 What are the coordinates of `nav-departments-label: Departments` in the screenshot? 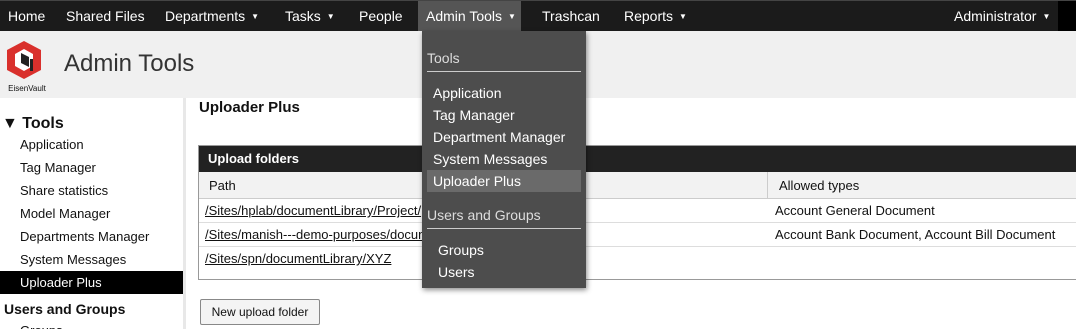 It's located at (205, 16).